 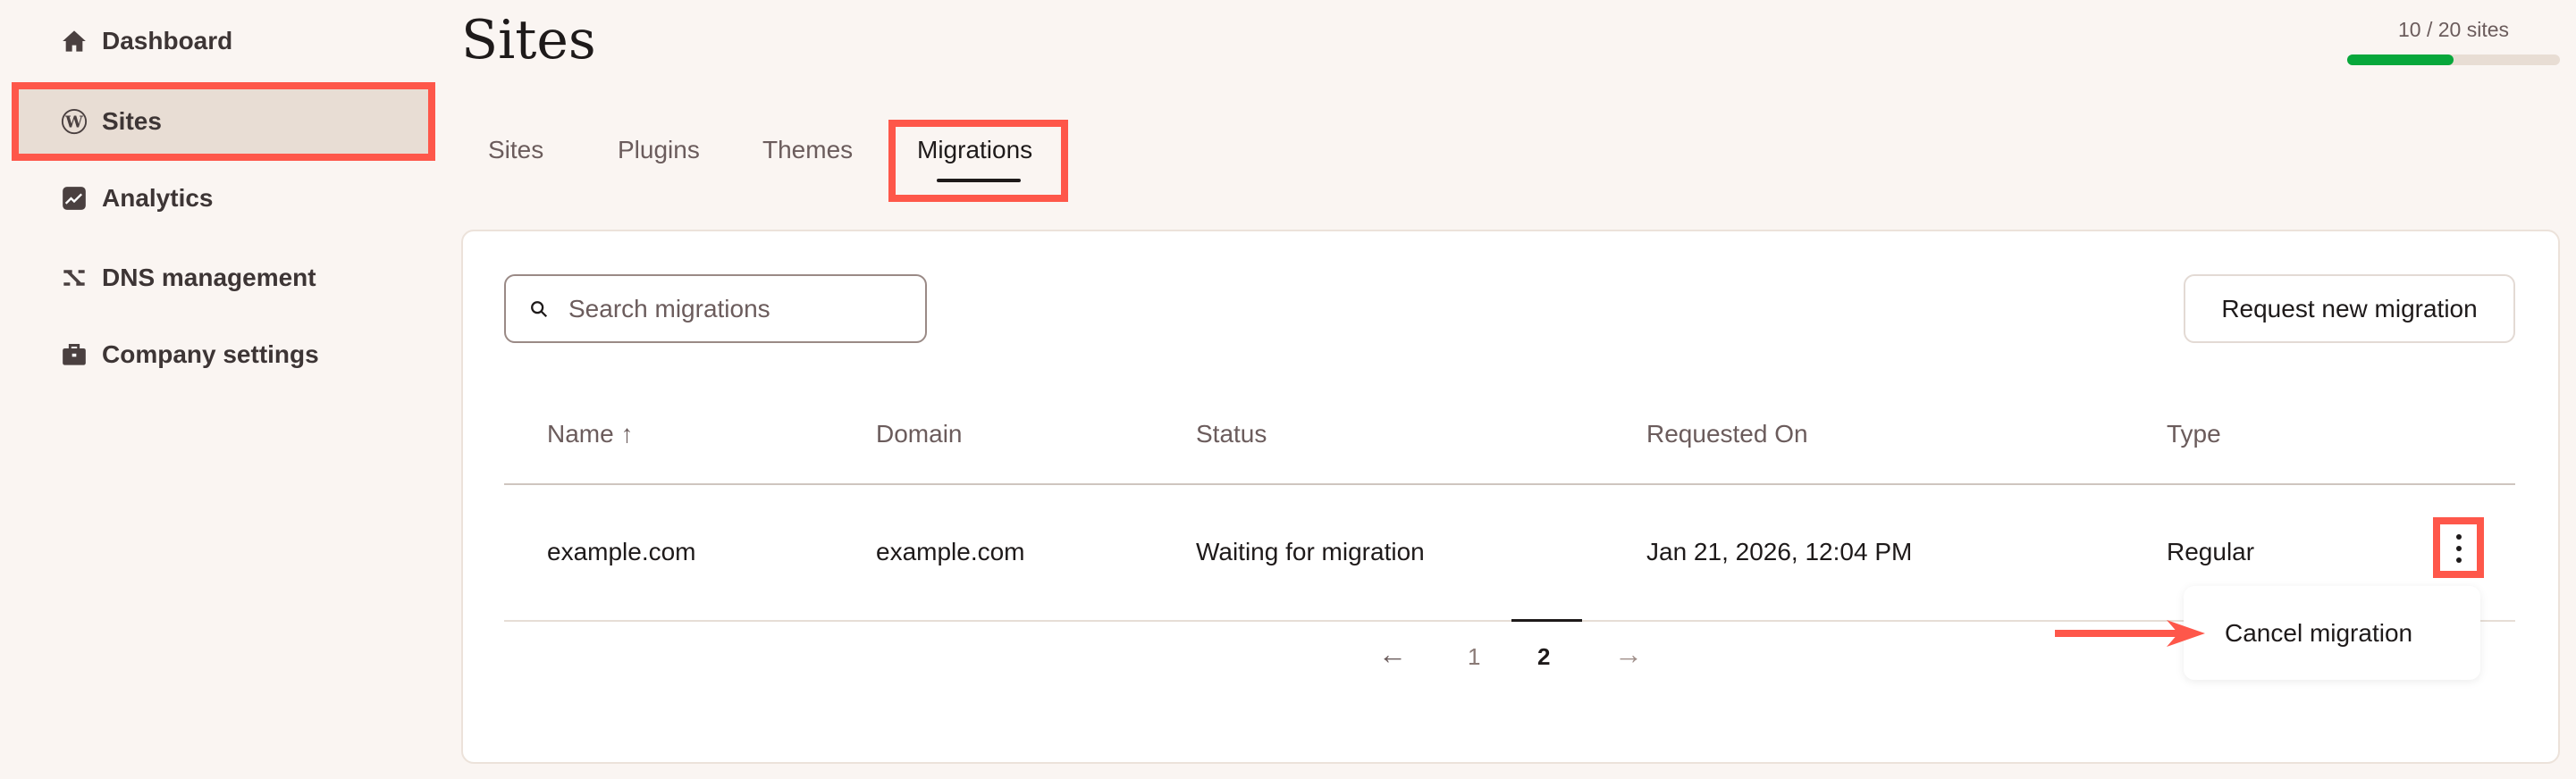 I want to click on sidebar-item-dashboard: Dashboard, so click(x=134, y=41).